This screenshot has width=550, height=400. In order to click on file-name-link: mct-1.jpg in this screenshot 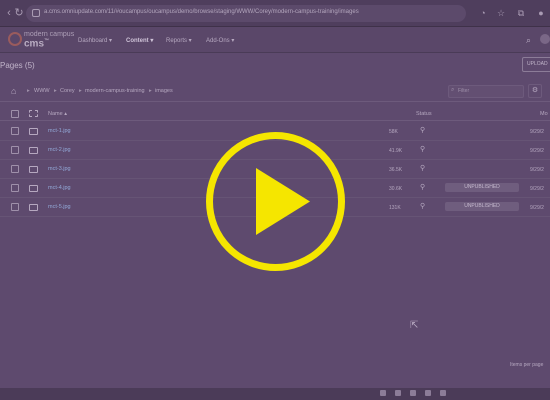, I will do `click(59, 131)`.